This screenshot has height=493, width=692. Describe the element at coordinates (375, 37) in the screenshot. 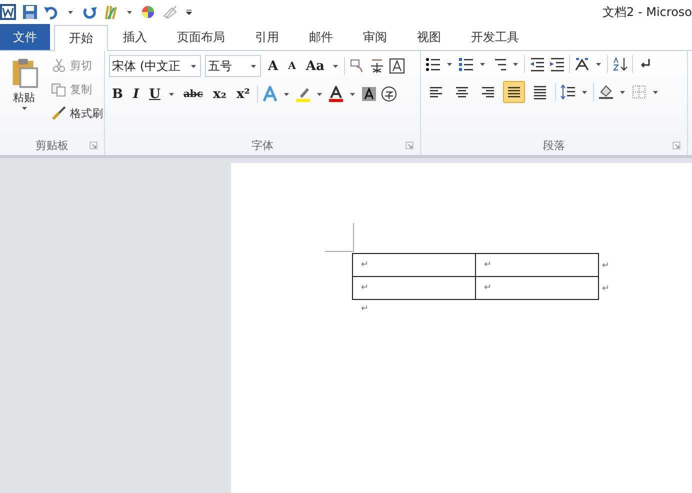

I see `ribbon-tab: 审阅` at that location.